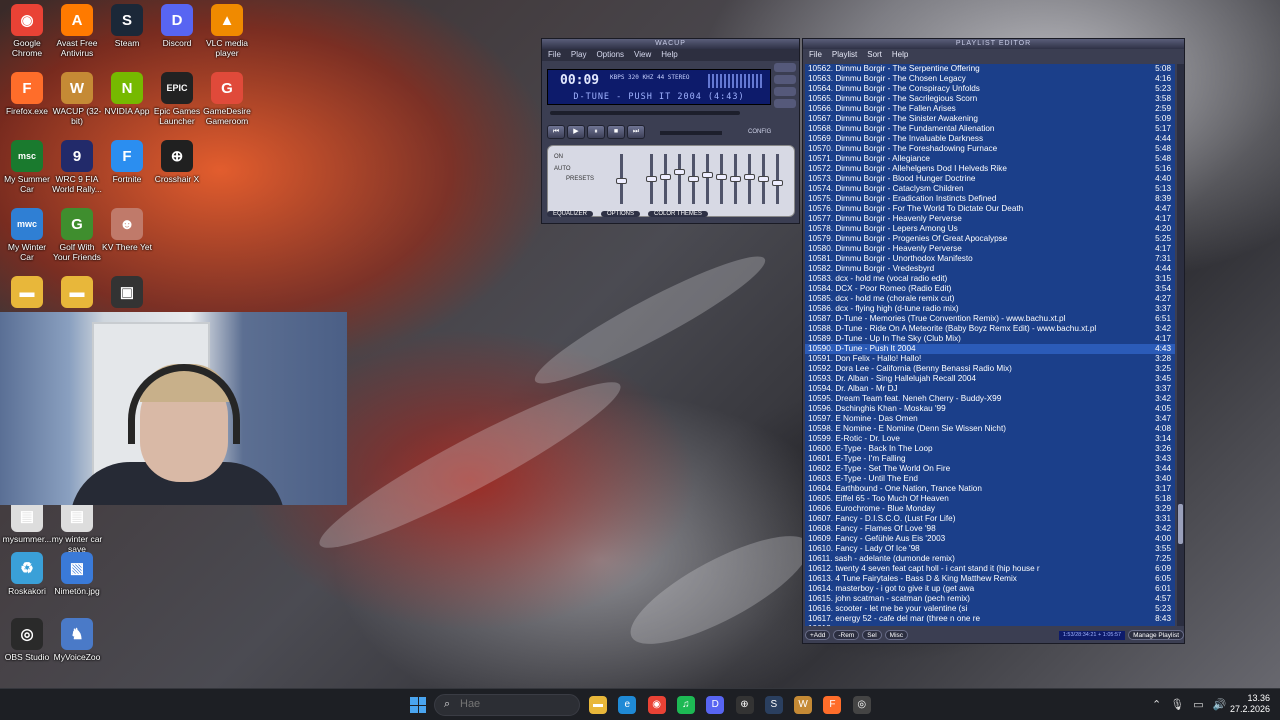 The image size is (1280, 720). Describe the element at coordinates (990, 539) in the screenshot. I see `playlist-row: 10609. Fancy - Gefühle Aus Eis '2003 4:00` at that location.